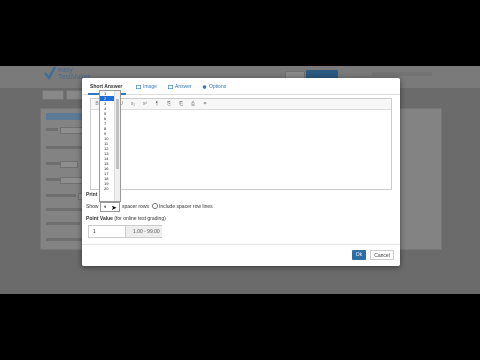 The image size is (480, 360). What do you see at coordinates (117, 134) in the screenshot?
I see `scroll-thumb` at bounding box center [117, 134].